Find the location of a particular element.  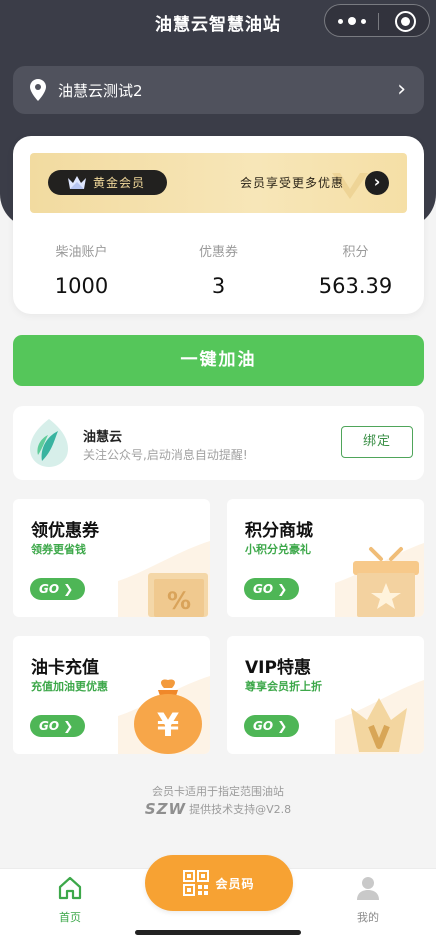

vip-crown-icon is located at coordinates (379, 717).